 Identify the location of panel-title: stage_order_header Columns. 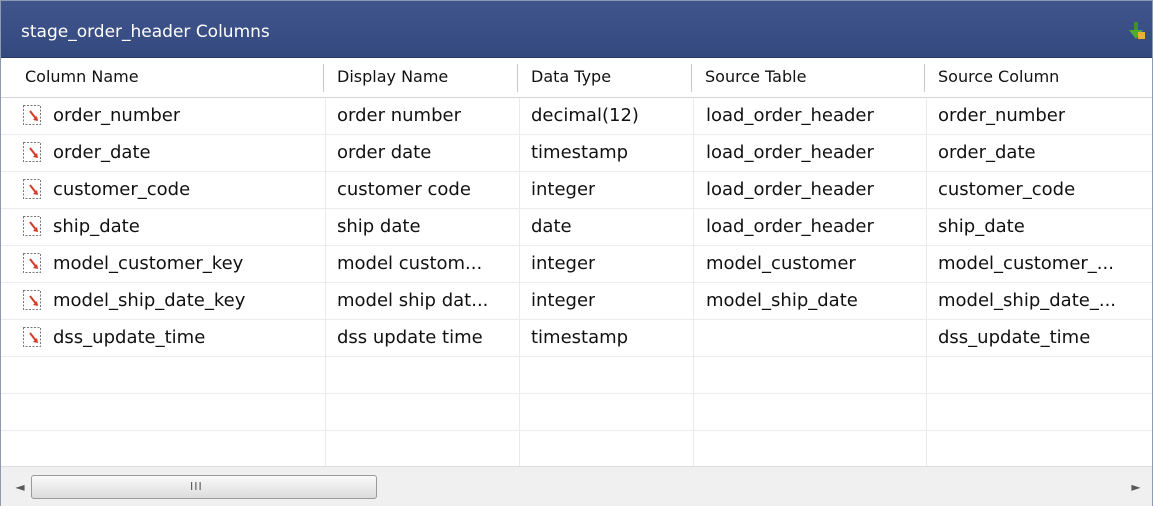
(145, 32).